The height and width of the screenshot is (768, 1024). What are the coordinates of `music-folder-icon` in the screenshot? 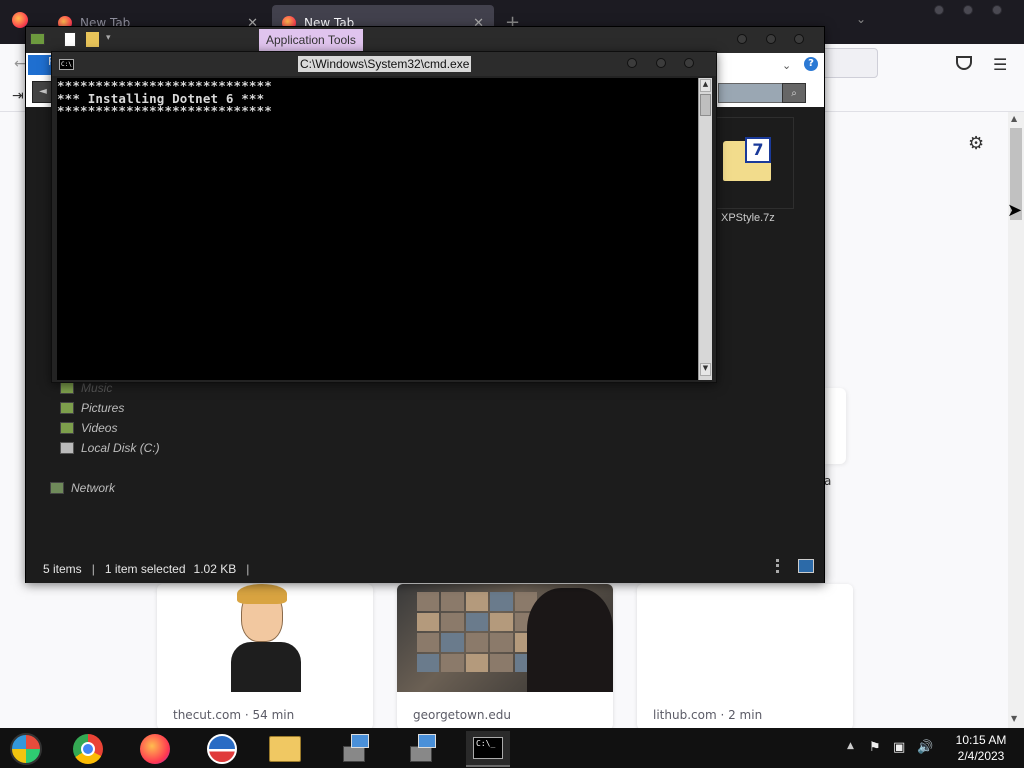 It's located at (67, 388).